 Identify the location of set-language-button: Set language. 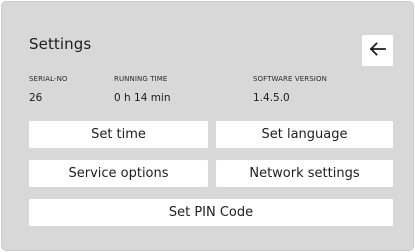
(304, 134).